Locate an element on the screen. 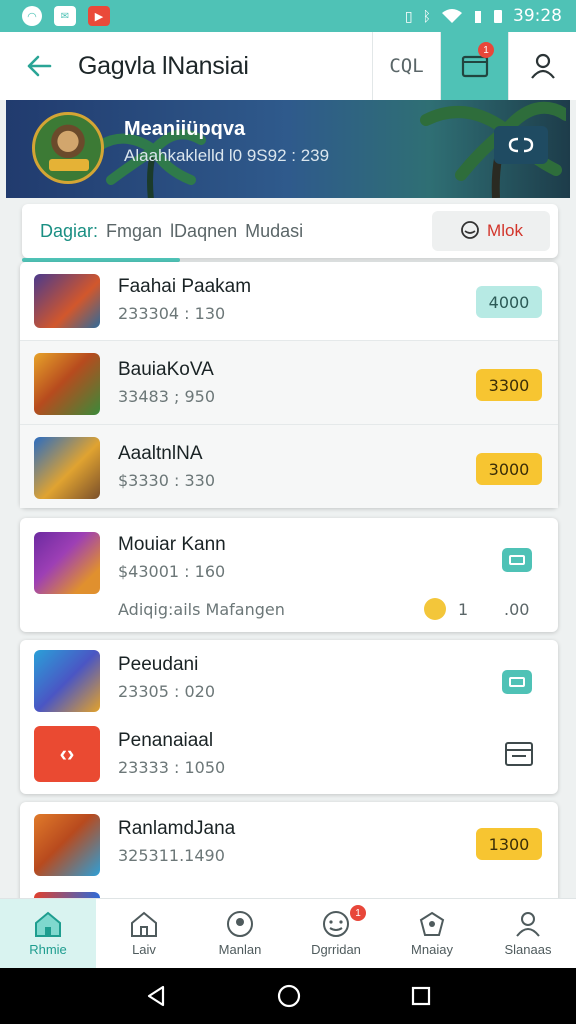 The image size is (576, 1024). system-home-icon is located at coordinates (289, 996).